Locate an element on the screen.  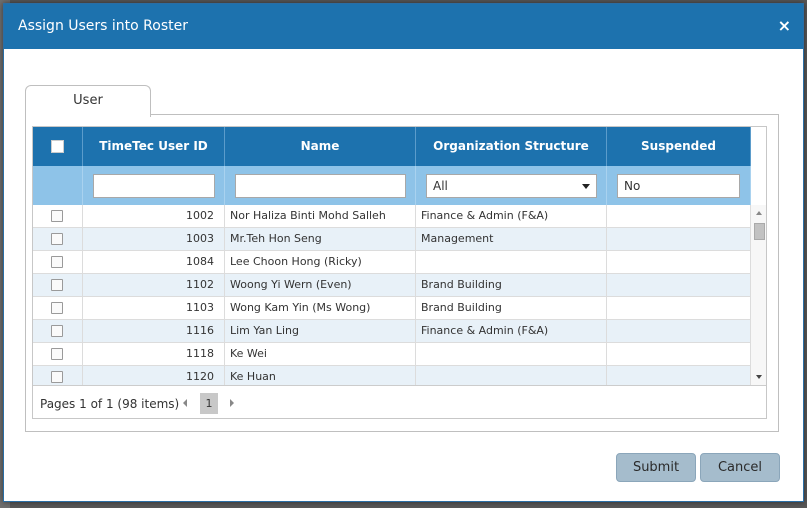
select-all-checkbox is located at coordinates (57, 146).